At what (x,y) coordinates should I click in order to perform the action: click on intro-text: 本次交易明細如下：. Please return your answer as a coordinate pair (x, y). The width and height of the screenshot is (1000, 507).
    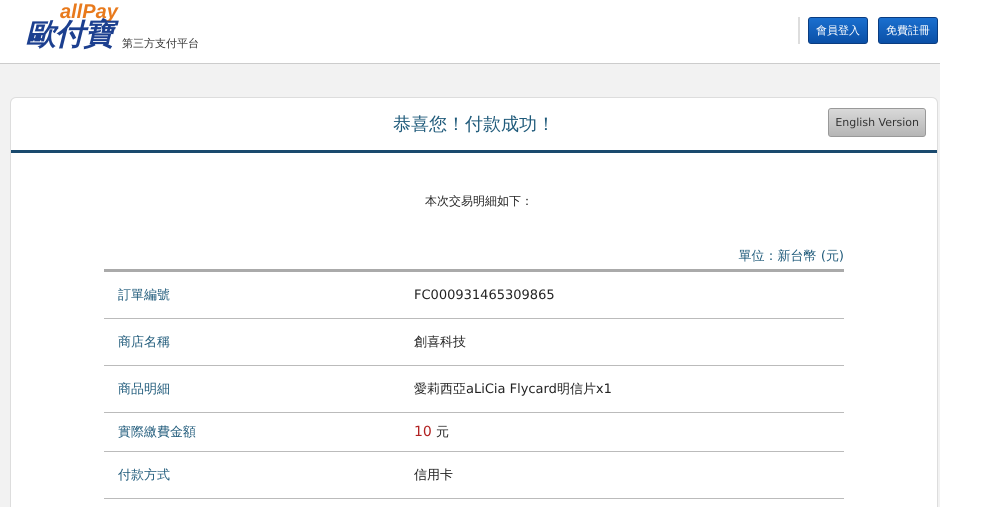
    Looking at the image, I should click on (479, 201).